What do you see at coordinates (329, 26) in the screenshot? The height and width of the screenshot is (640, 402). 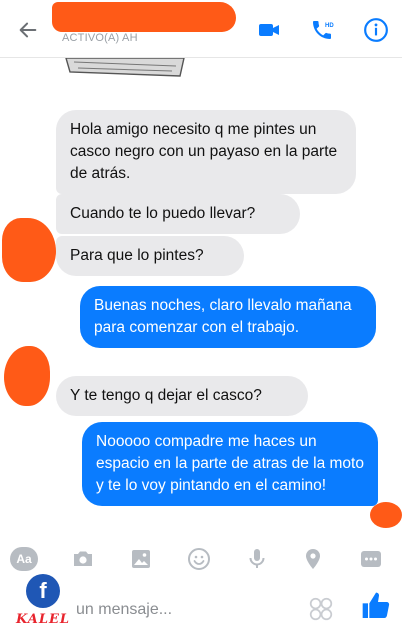 I see `svg-text: HD` at bounding box center [329, 26].